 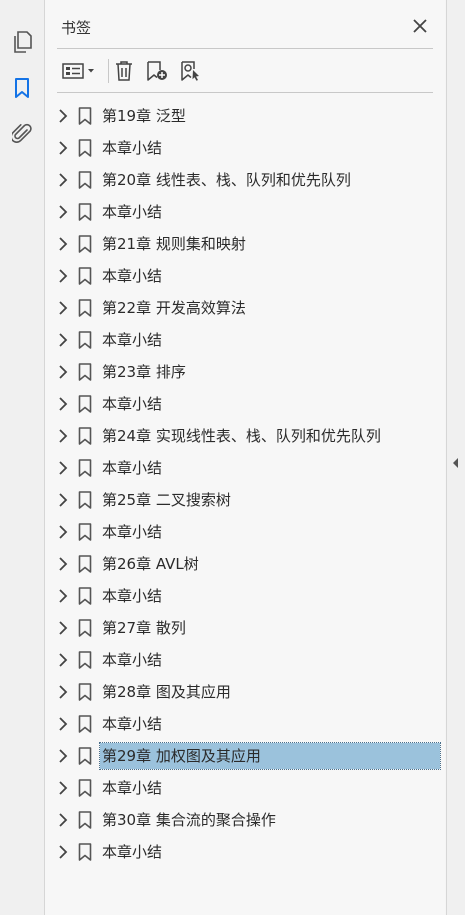 What do you see at coordinates (174, 244) in the screenshot?
I see `bookmark-label: 第21章 规则集和映射` at bounding box center [174, 244].